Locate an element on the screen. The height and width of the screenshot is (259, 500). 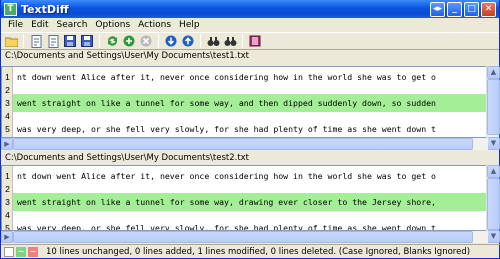
unchanged-legend-icon is located at coordinates (9, 251).